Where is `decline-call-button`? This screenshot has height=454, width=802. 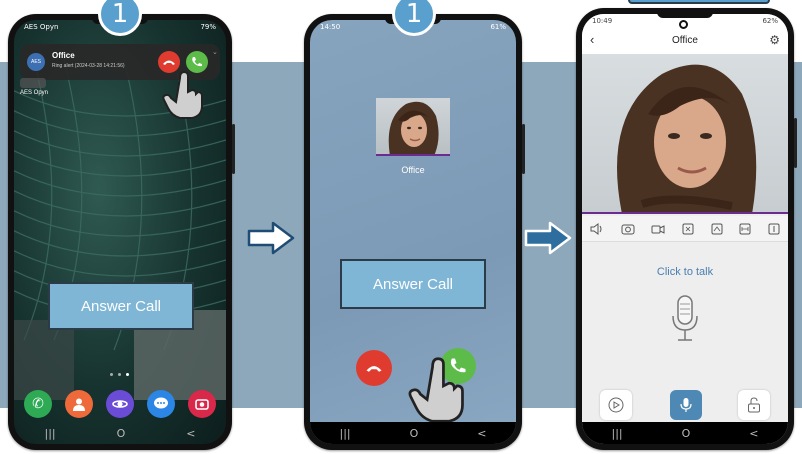 decline-call-button is located at coordinates (374, 368).